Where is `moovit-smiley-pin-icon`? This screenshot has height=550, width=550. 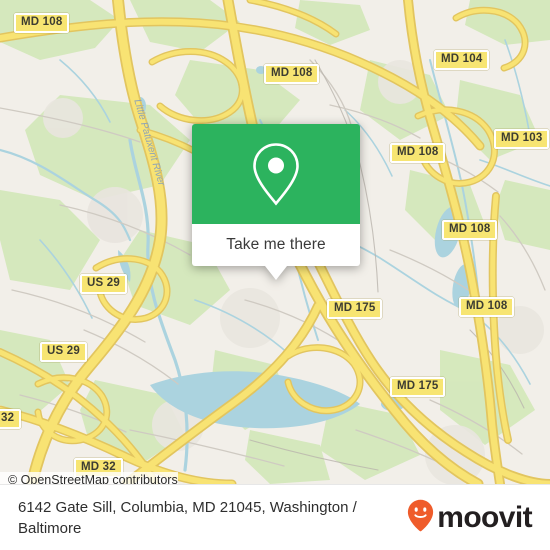 moovit-smiley-pin-icon is located at coordinates (420, 518).